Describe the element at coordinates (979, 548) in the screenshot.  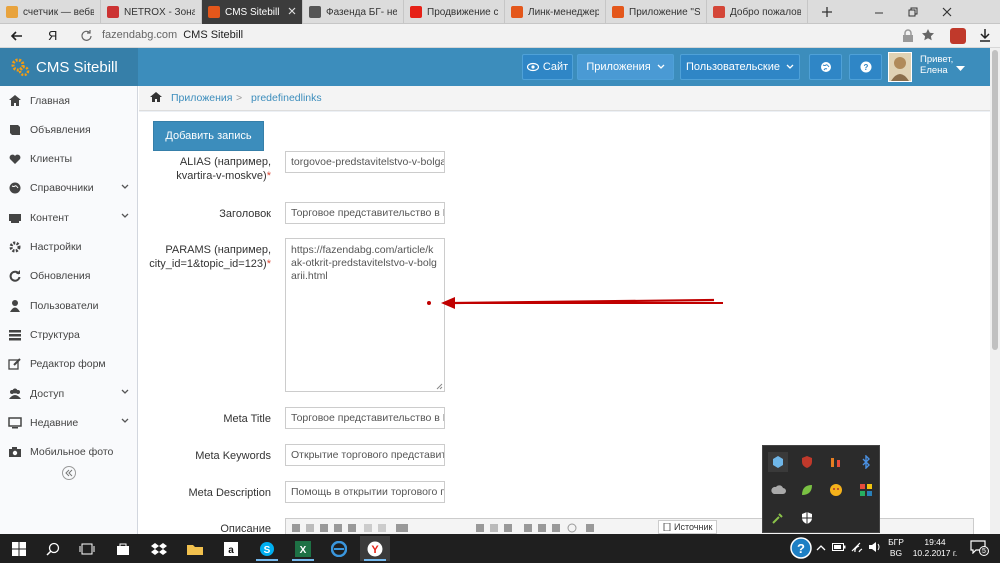
I see `action-center-button: 5` at that location.